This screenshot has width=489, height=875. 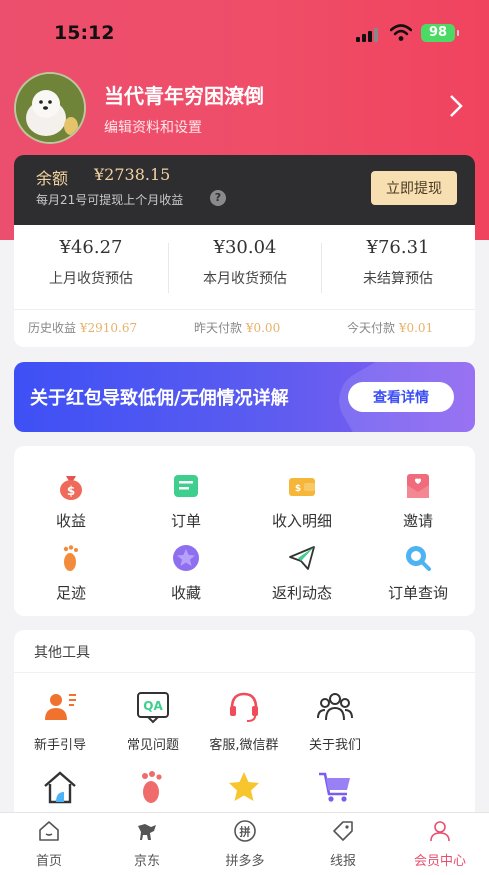 I want to click on tool-item-label: 新手引导, so click(x=59, y=745).